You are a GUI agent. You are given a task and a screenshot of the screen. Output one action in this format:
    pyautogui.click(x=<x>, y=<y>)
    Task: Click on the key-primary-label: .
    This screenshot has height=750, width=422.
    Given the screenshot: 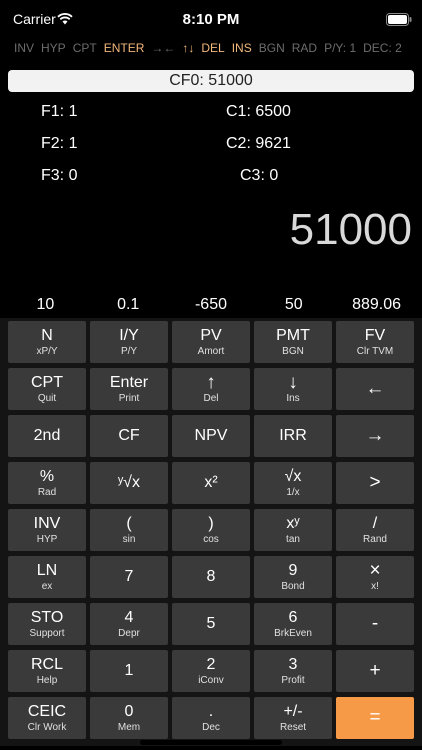 What is the action you would take?
    pyautogui.click(x=211, y=711)
    